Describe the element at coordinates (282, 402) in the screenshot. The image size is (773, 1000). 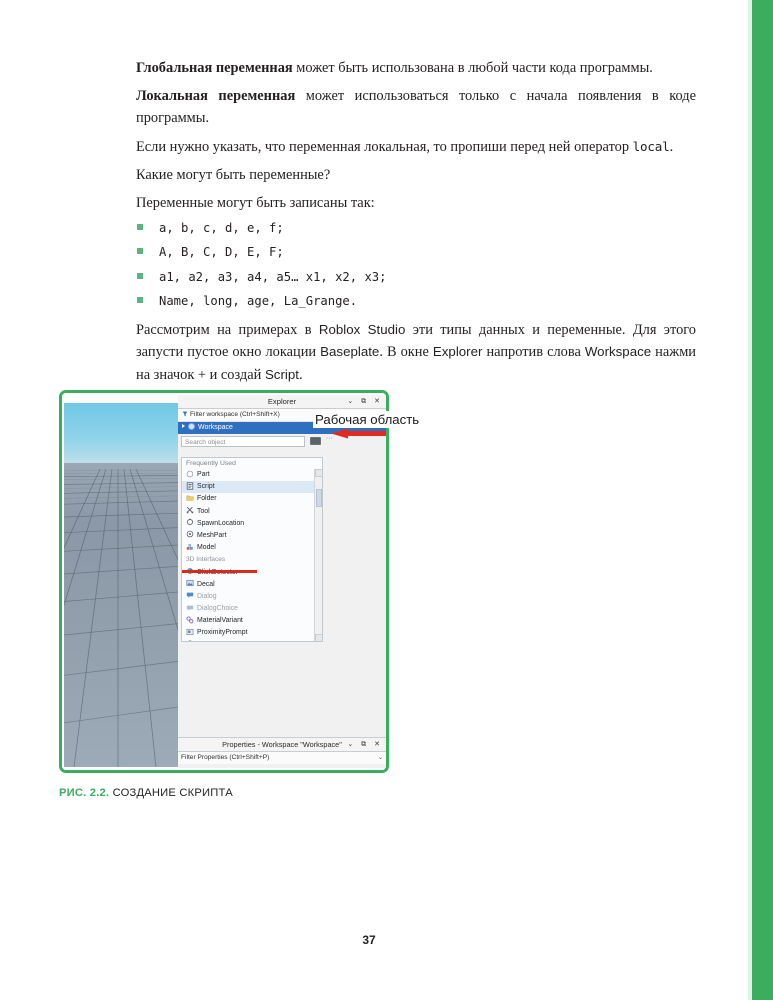
I see `explorer-panel-title: Explorer ⌄ ⧉ ✕` at that location.